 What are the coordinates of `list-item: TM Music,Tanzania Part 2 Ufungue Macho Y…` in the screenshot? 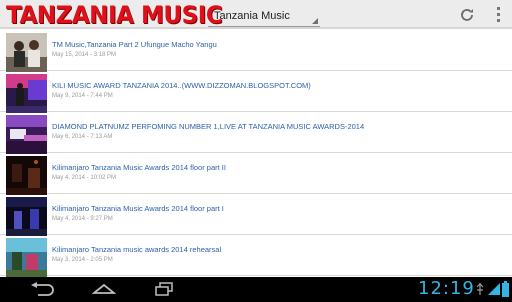 It's located at (256, 52).